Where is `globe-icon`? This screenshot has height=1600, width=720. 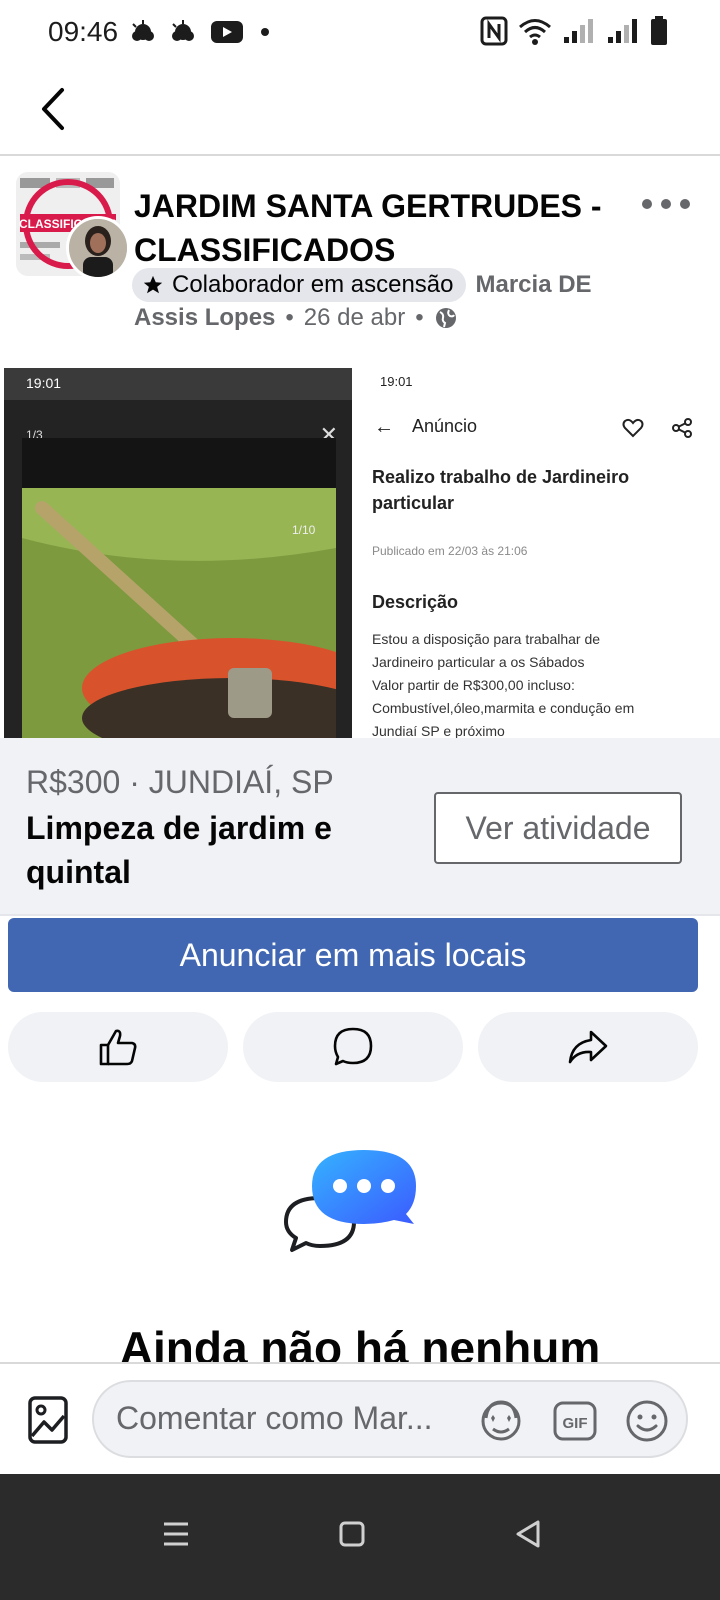
globe-icon is located at coordinates (445, 318).